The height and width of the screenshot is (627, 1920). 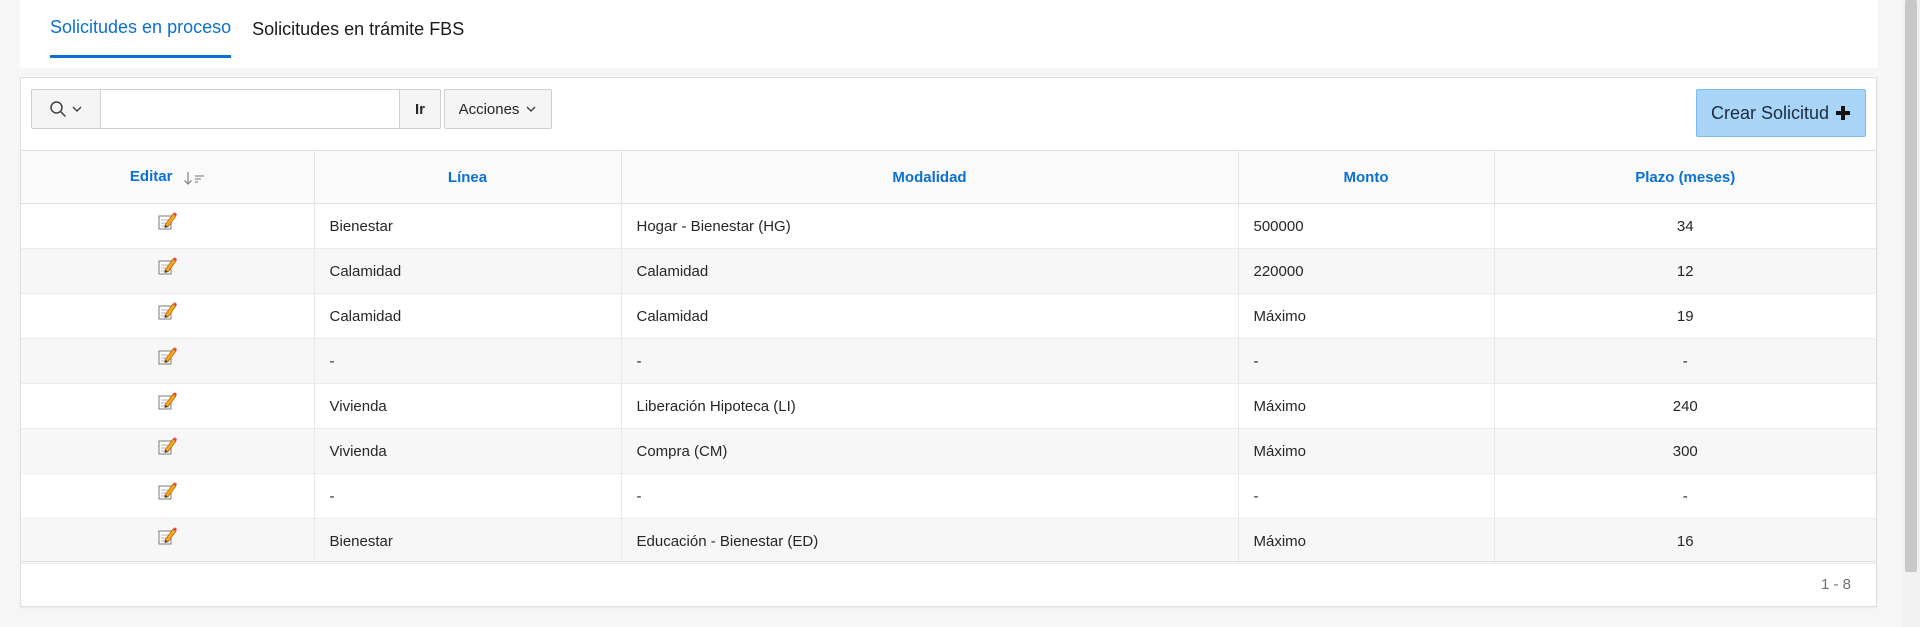 I want to click on cell-modalidad: Liberación Hipoteca (LI), so click(x=930, y=406).